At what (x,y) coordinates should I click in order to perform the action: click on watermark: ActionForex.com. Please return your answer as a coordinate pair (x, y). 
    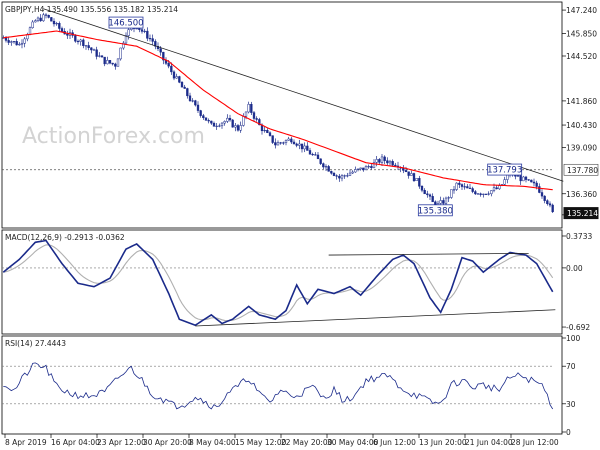
    Looking at the image, I should click on (113, 136).